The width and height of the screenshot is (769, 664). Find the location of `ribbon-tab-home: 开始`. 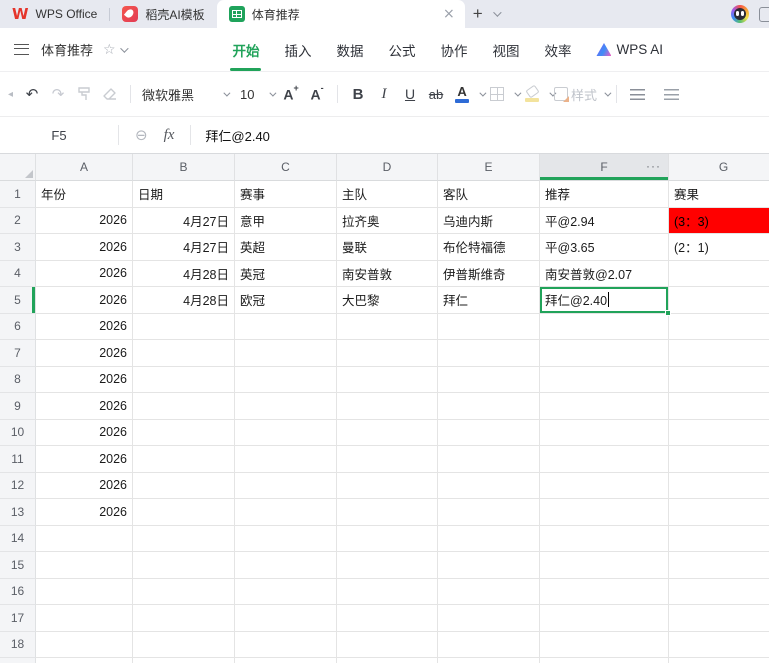

ribbon-tab-home: 开始 is located at coordinates (246, 55).